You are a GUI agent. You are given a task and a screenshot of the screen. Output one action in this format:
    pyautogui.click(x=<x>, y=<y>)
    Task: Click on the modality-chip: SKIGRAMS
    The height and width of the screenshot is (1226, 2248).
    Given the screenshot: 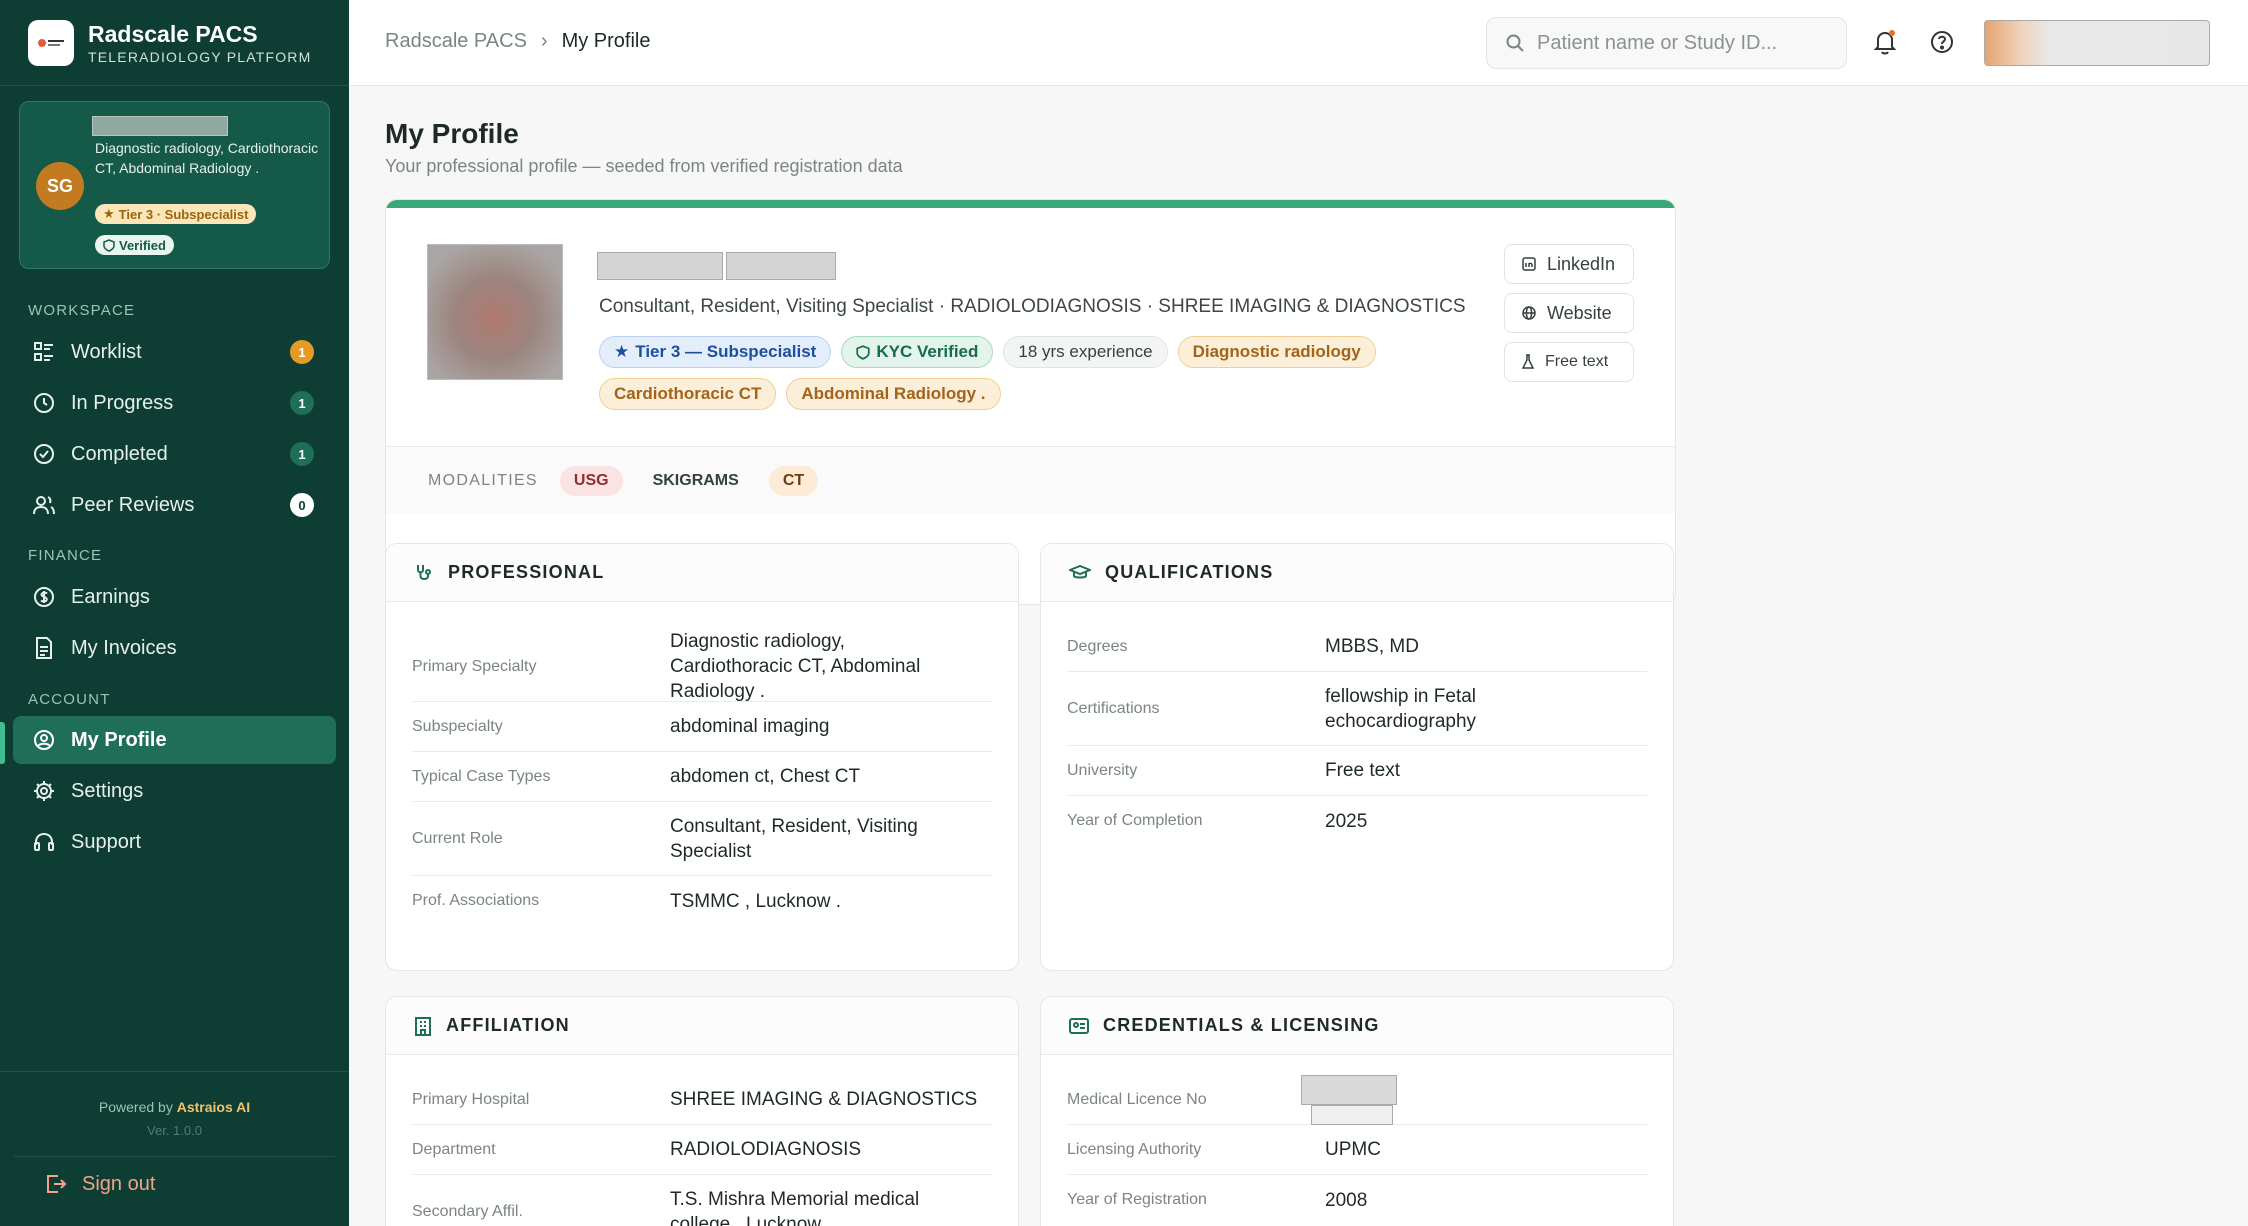 What is the action you would take?
    pyautogui.click(x=695, y=480)
    